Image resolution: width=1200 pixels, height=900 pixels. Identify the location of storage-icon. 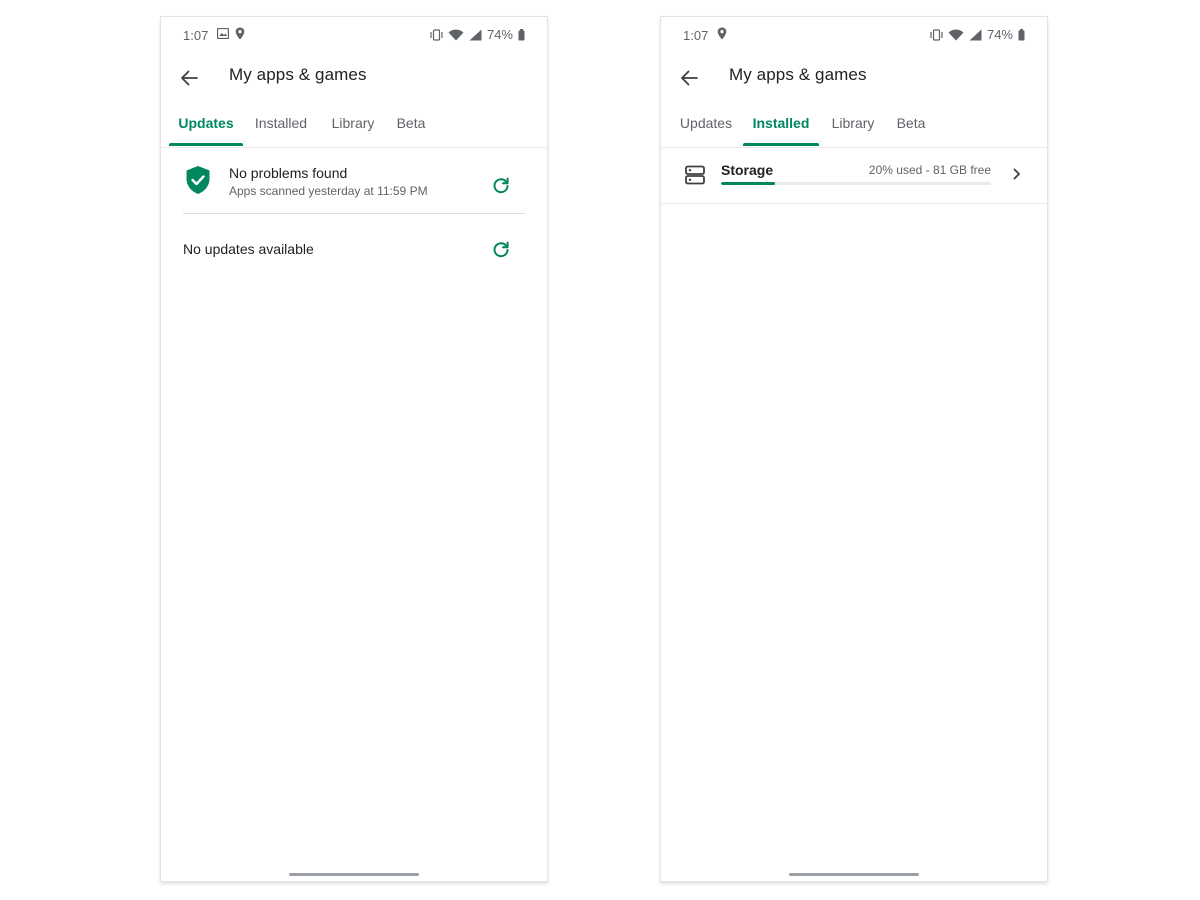
(695, 175).